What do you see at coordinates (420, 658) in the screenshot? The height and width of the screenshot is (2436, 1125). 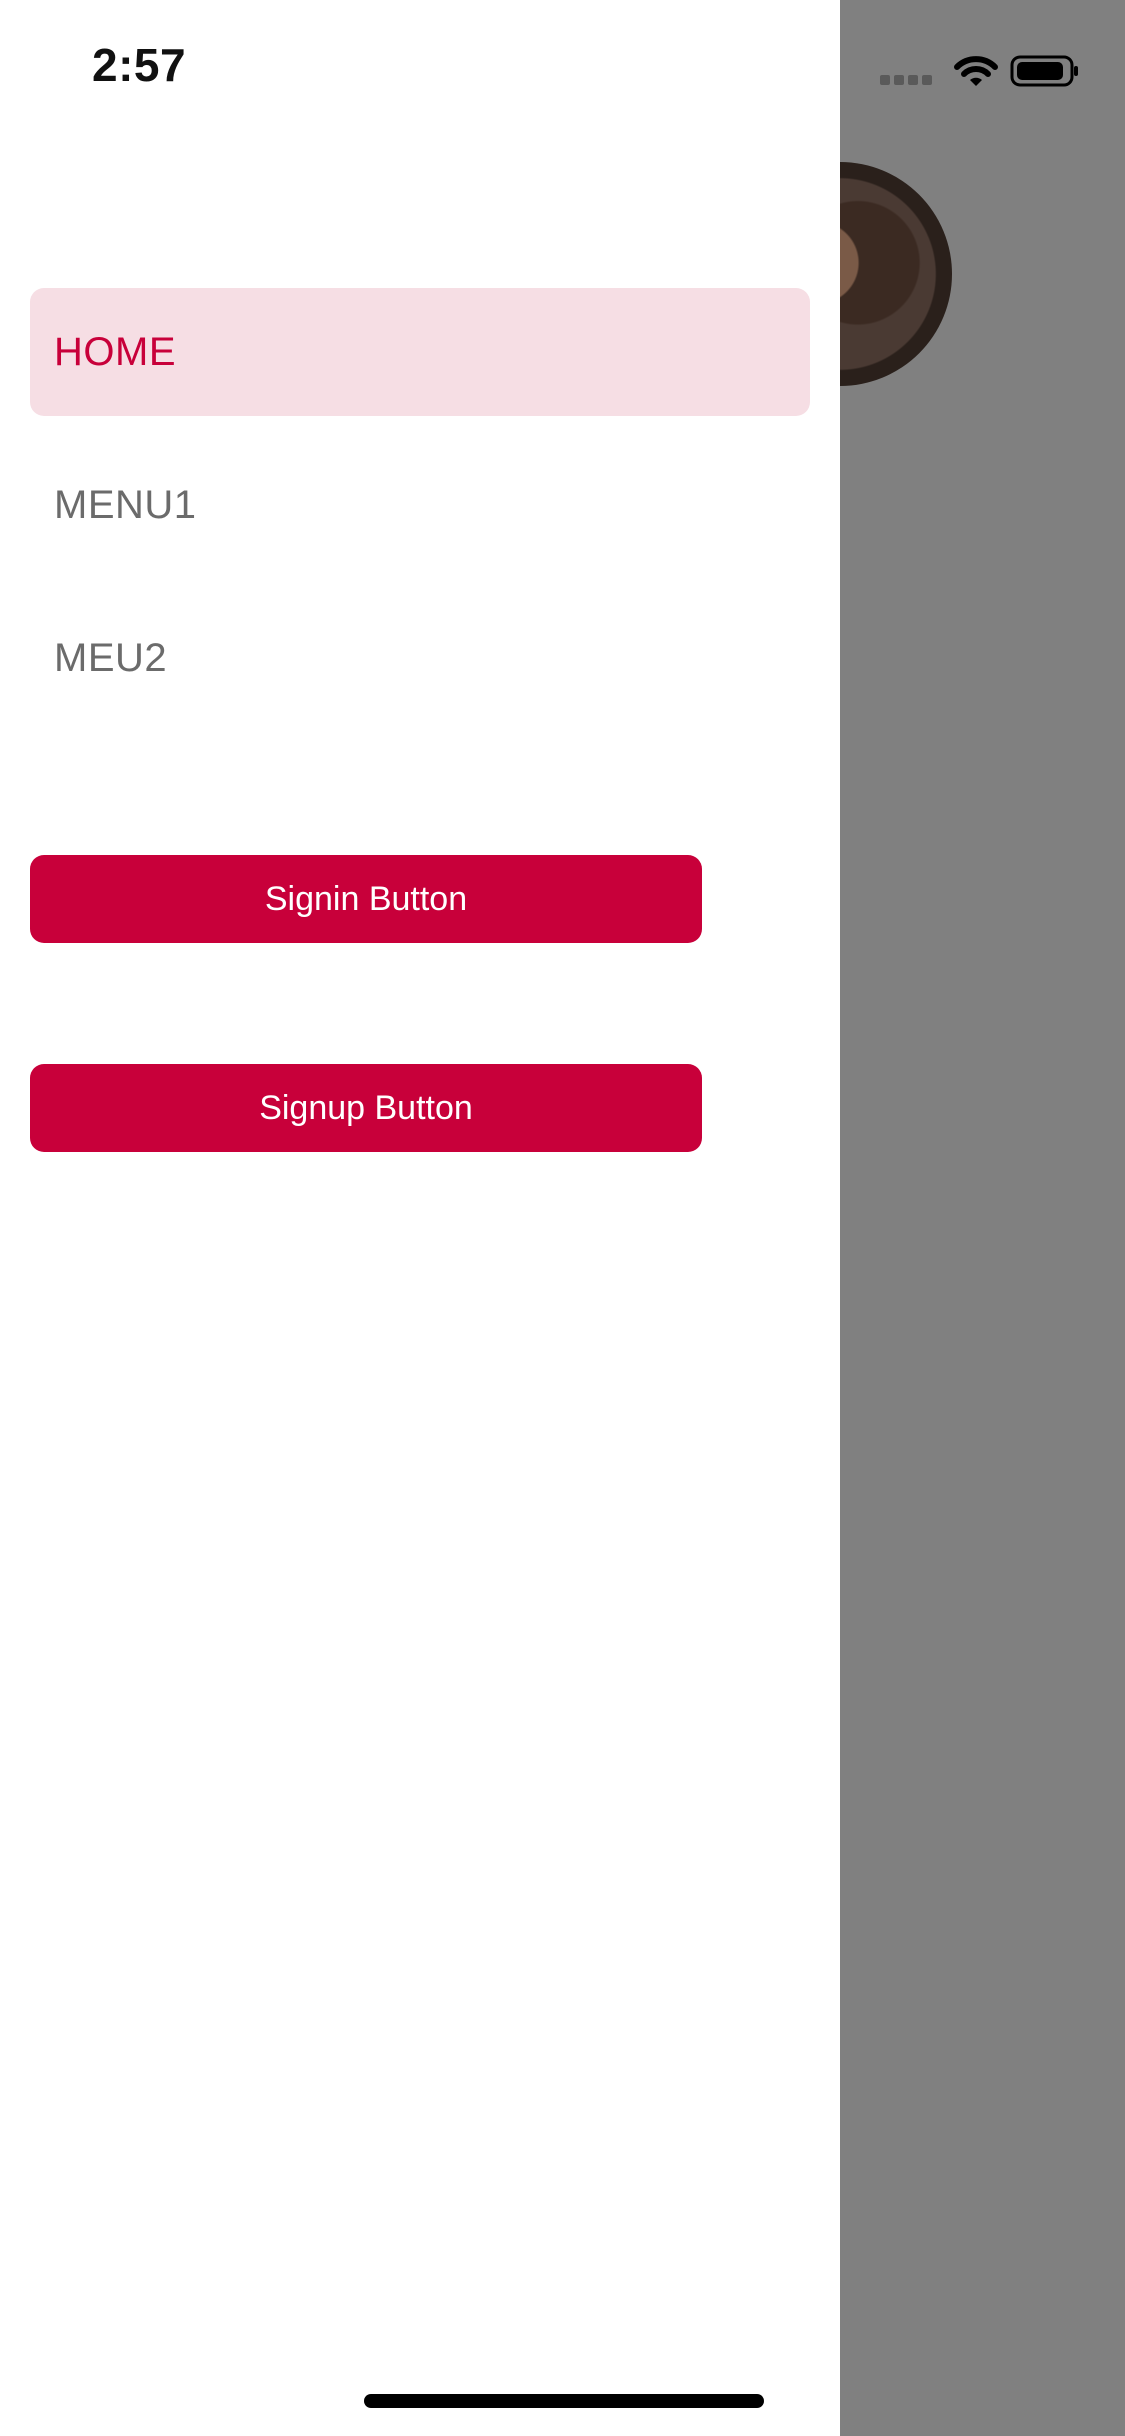 I see `menu-item-meu2: MEU2` at bounding box center [420, 658].